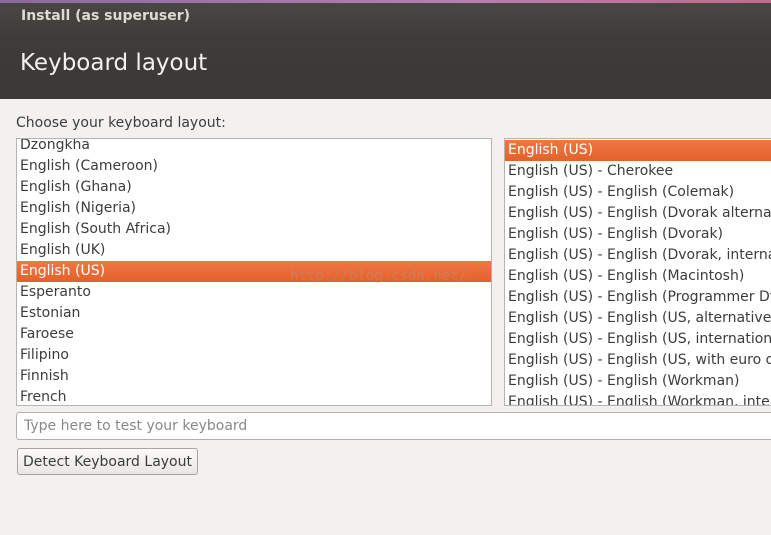 This screenshot has width=771, height=535. What do you see at coordinates (107, 461) in the screenshot?
I see `detect-keyboard-layout-button: Detect Keyboard Layout` at bounding box center [107, 461].